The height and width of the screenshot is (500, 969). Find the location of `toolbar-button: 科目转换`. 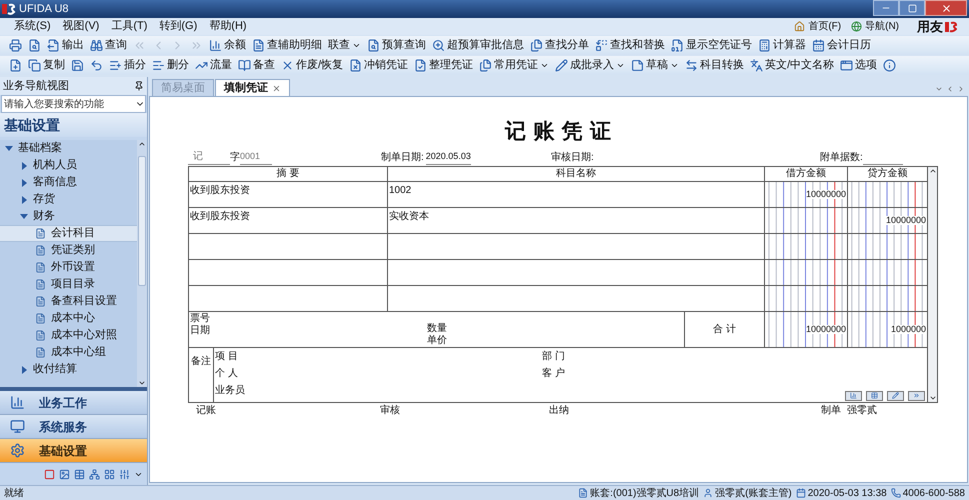

toolbar-button: 科目转换 is located at coordinates (715, 65).